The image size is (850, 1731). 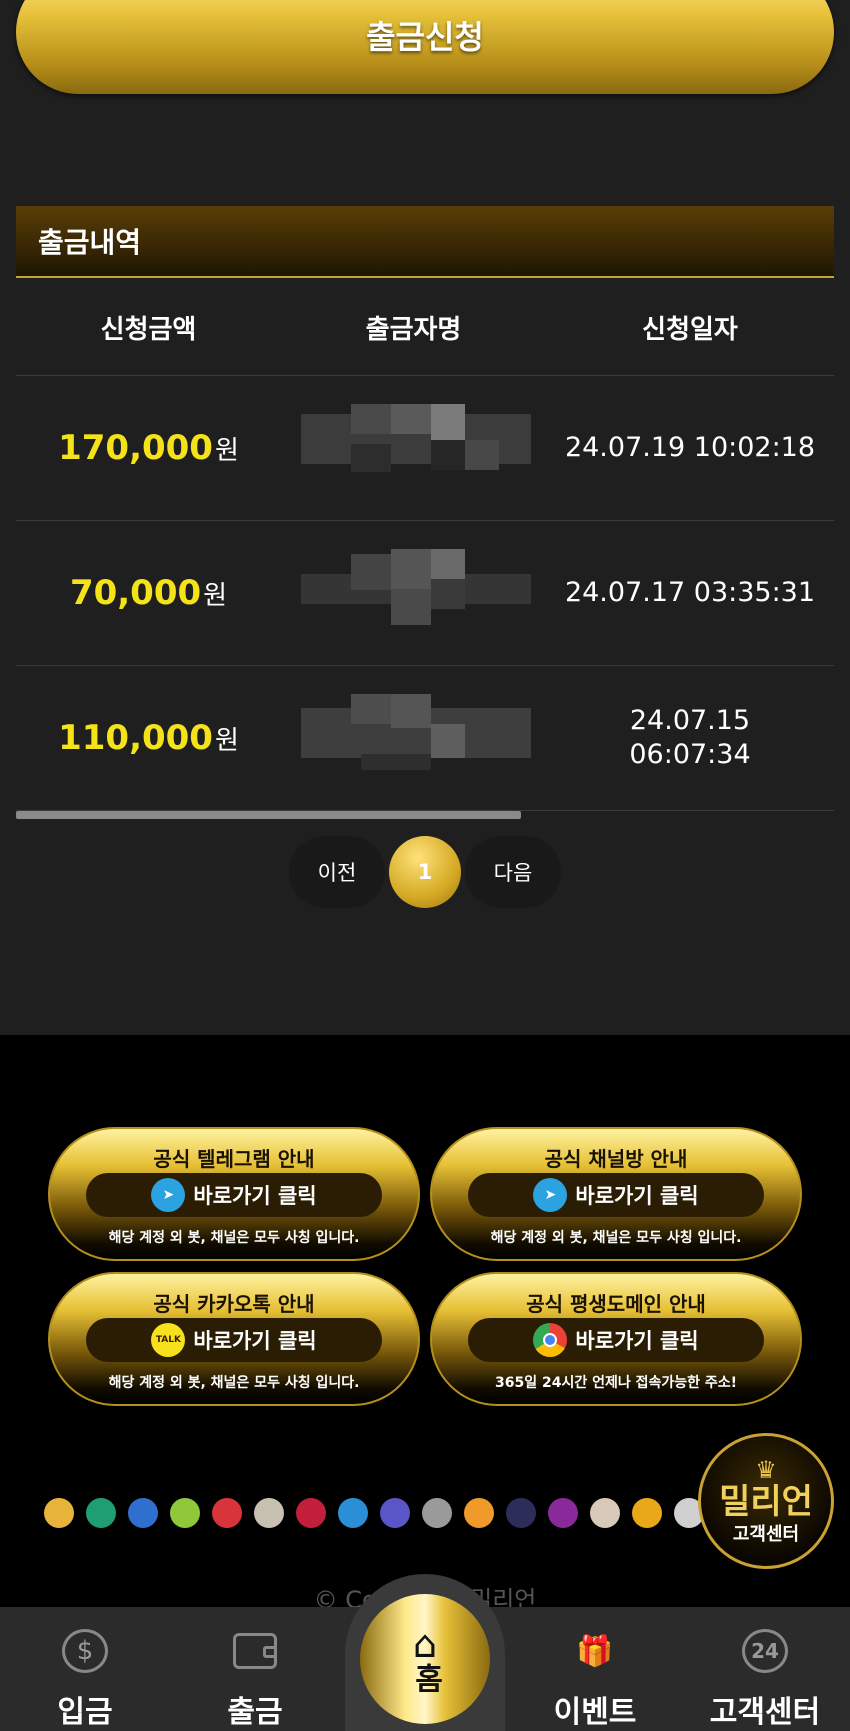 I want to click on amount-value: 170,000, so click(x=135, y=448).